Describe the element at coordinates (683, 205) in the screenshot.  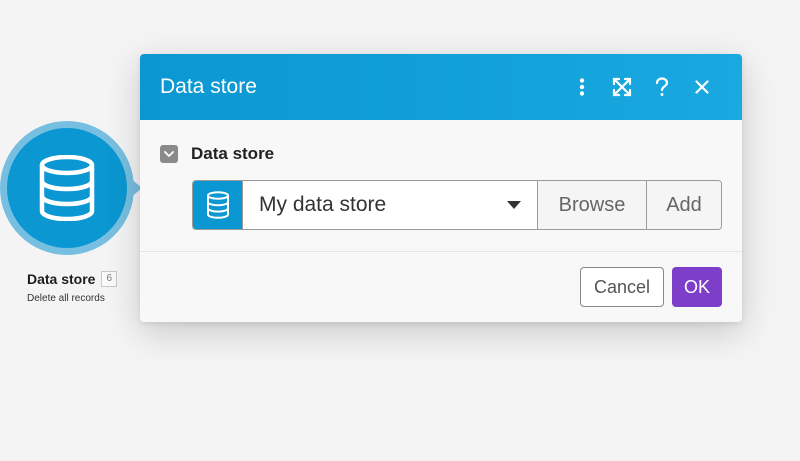
I see `add-button: Add` at that location.